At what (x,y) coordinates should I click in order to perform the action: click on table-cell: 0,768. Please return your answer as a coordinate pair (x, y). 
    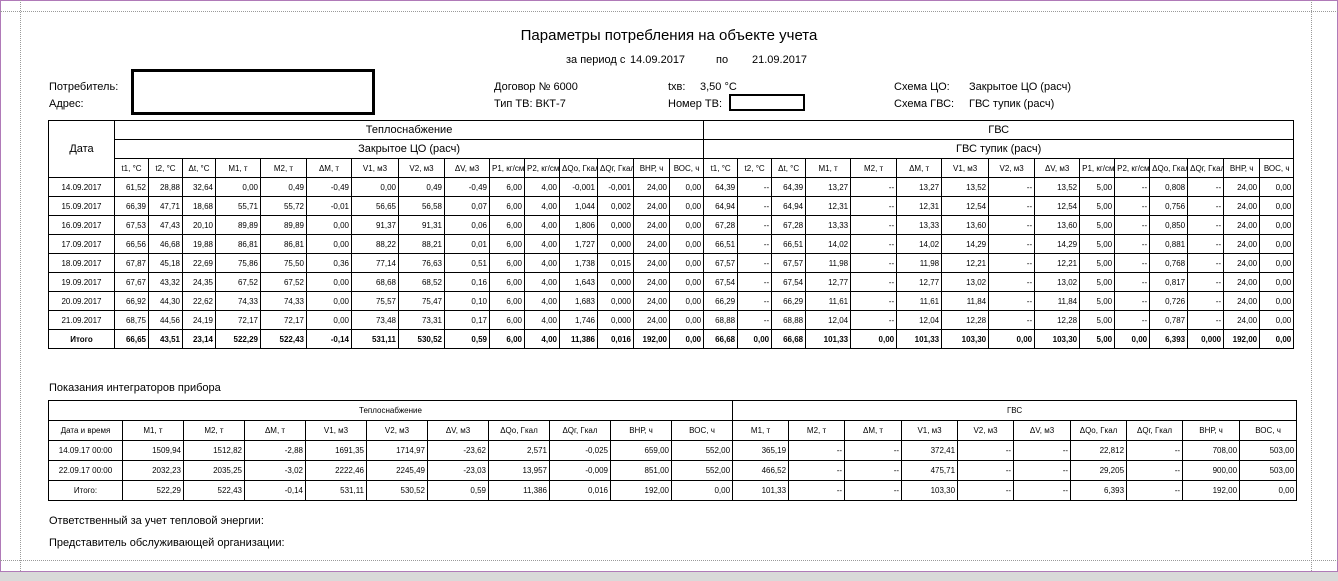
    Looking at the image, I should click on (1169, 263).